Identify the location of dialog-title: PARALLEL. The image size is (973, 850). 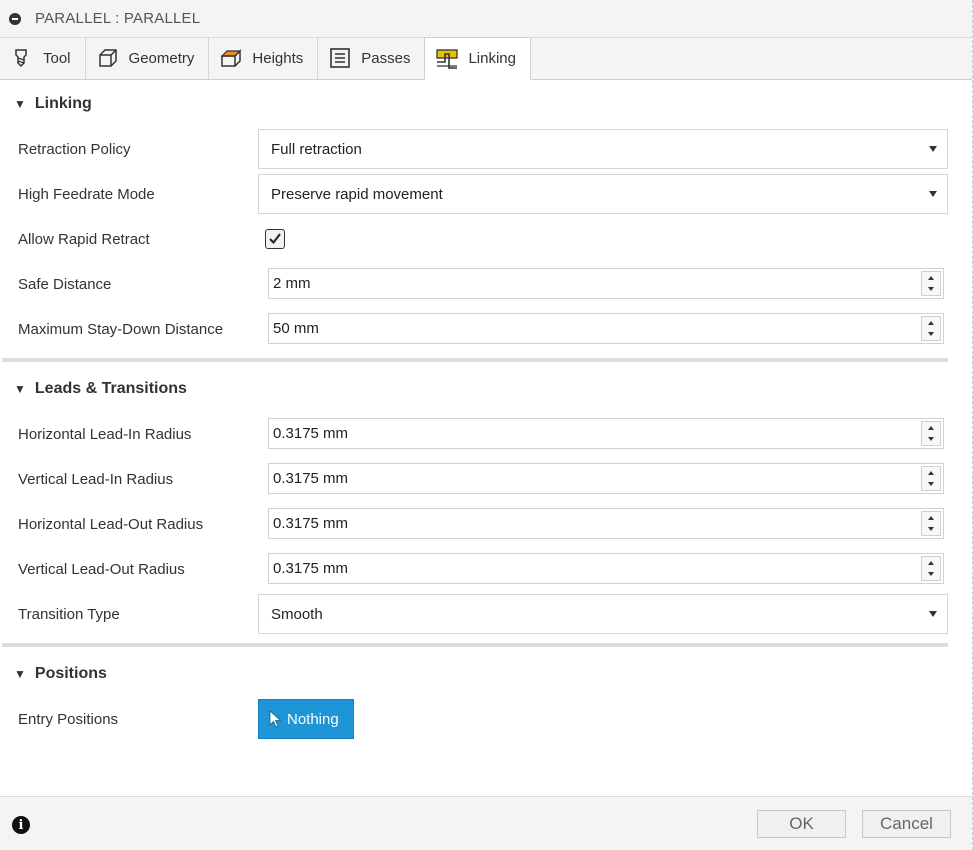
(118, 18).